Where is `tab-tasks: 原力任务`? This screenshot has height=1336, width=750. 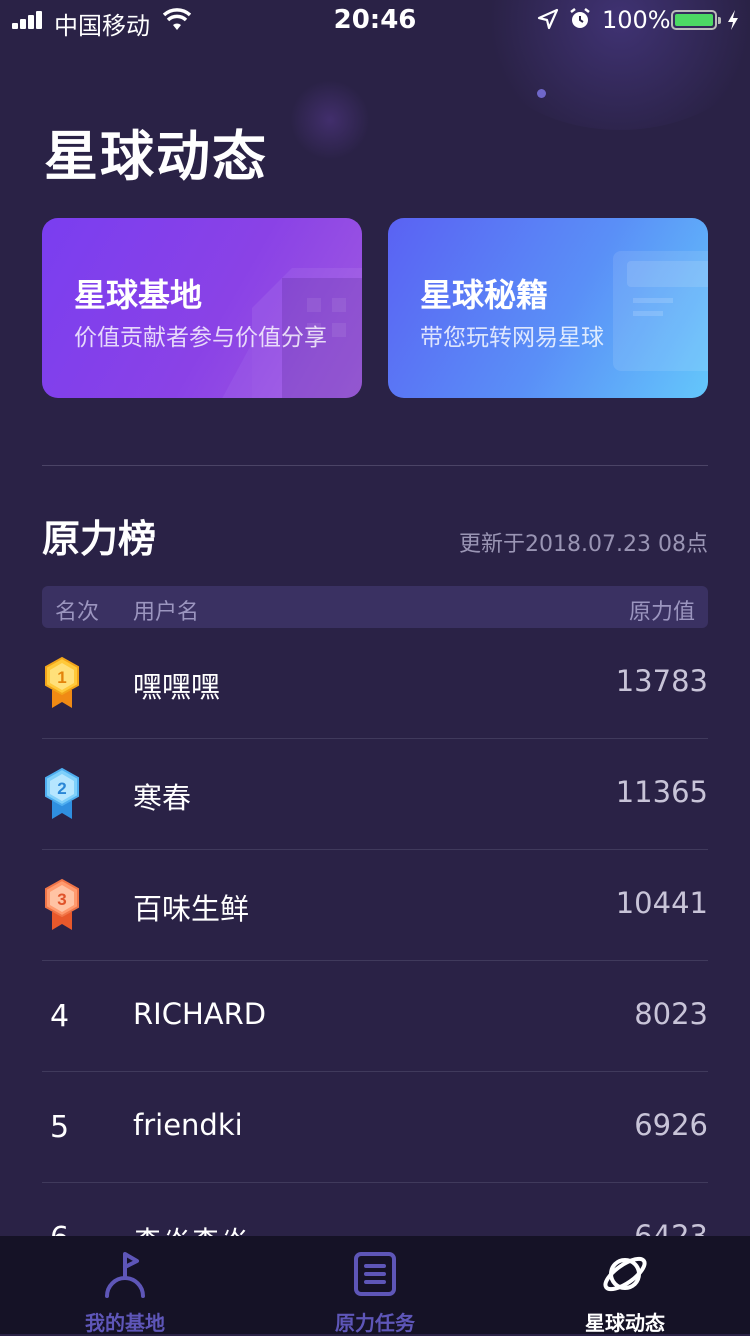
tab-tasks: 原力任务 is located at coordinates (375, 1285).